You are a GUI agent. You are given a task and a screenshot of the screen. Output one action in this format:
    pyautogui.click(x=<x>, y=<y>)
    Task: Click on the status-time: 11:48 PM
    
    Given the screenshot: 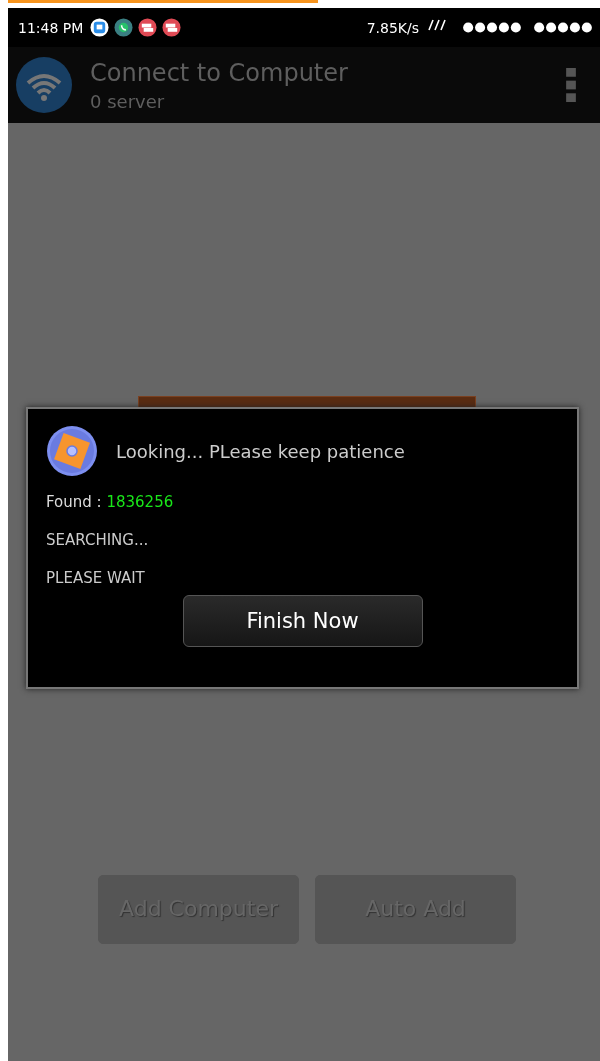 What is the action you would take?
    pyautogui.click(x=51, y=27)
    